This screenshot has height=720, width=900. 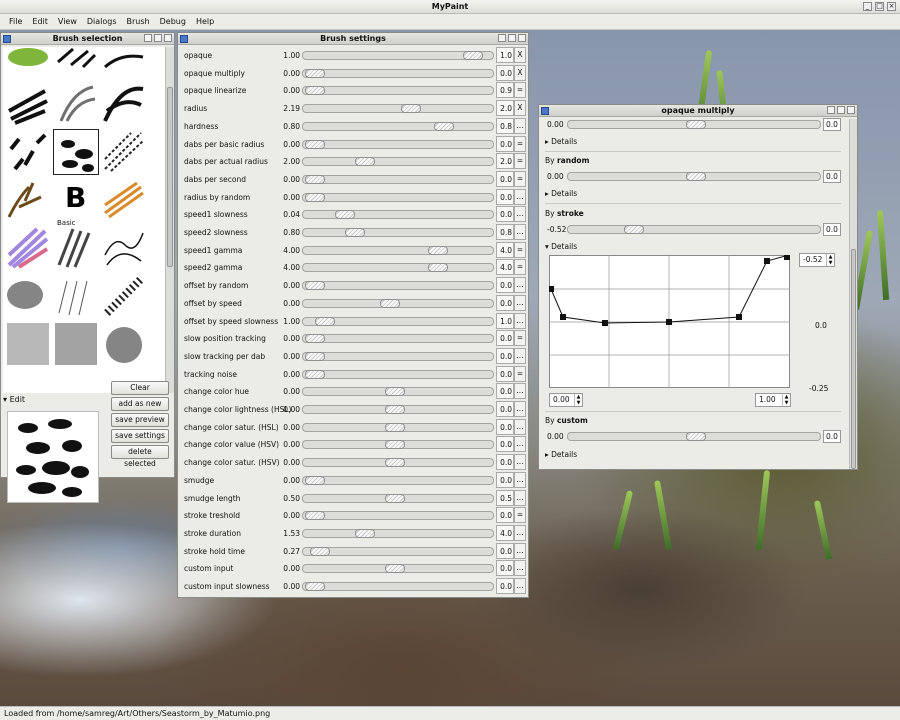 What do you see at coordinates (879, 6) in the screenshot?
I see `maximize-icon: □` at bounding box center [879, 6].